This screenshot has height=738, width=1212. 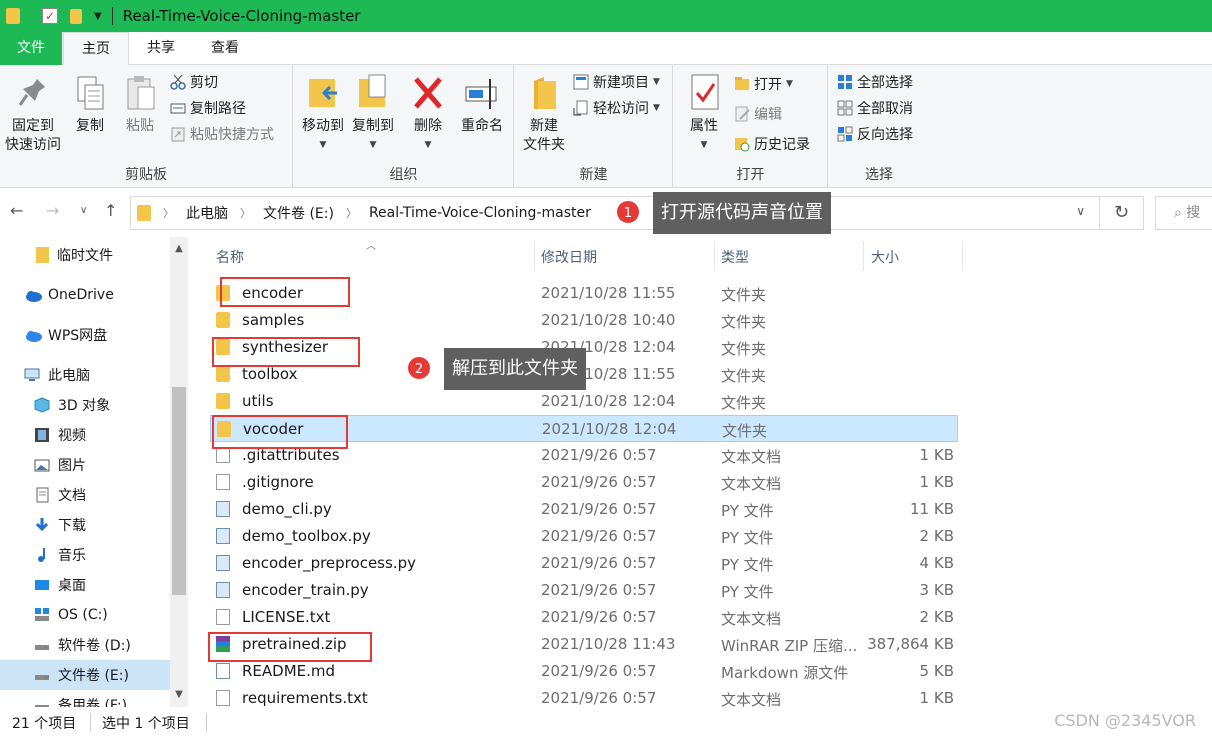 What do you see at coordinates (178, 108) in the screenshot?
I see `copy-path-icon` at bounding box center [178, 108].